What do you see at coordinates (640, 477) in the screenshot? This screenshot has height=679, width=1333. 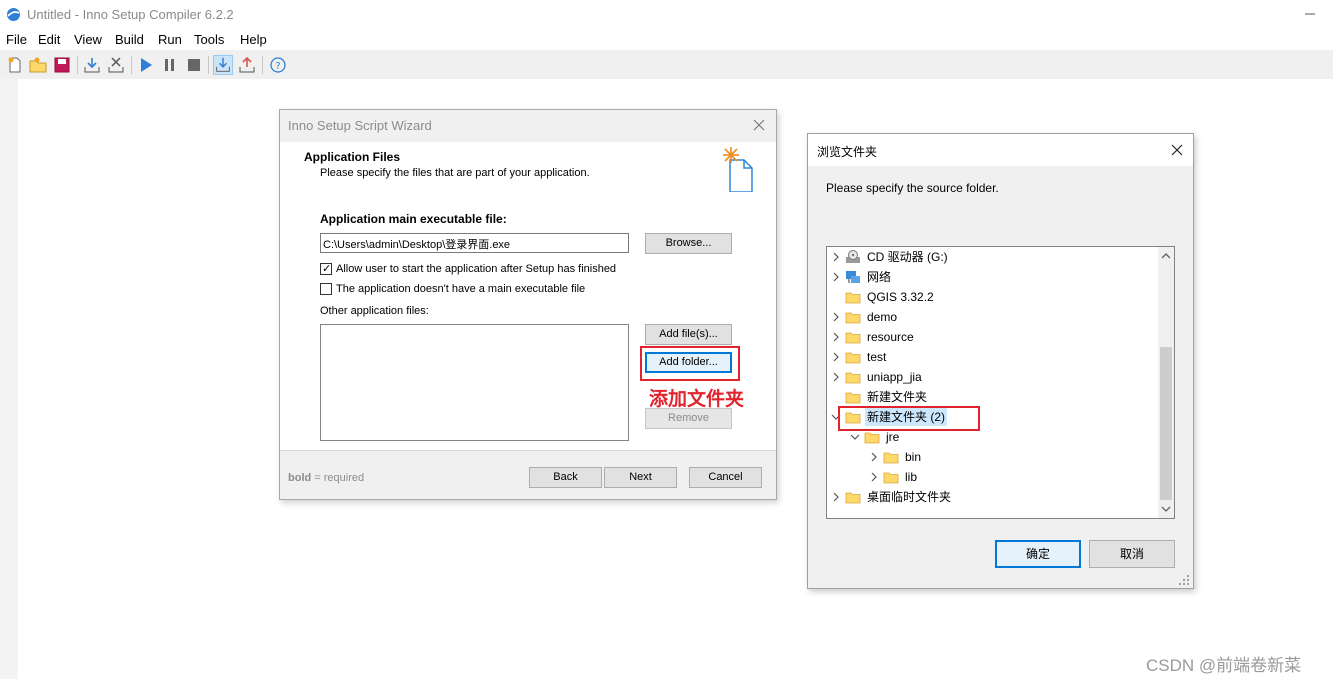 I see `next-button: Next` at bounding box center [640, 477].